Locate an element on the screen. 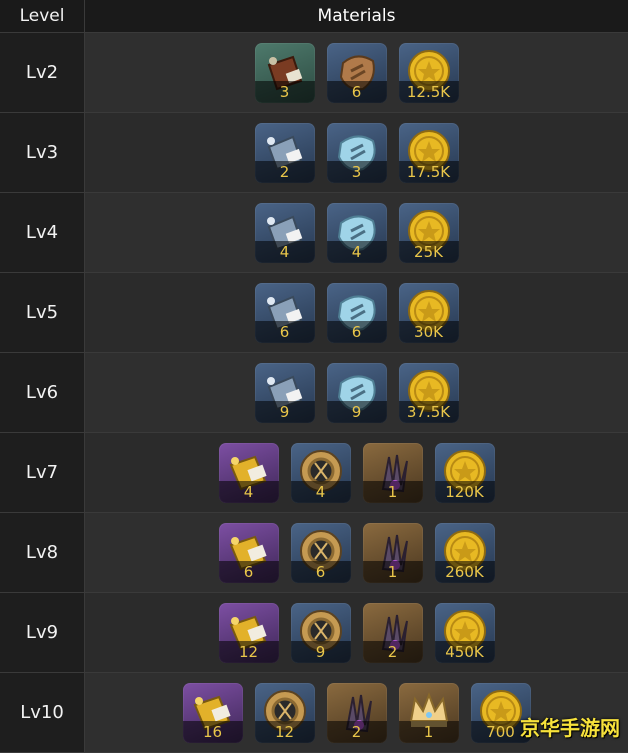 The image size is (628, 753). materials-cell: 3 6 12.5K is located at coordinates (356, 72).